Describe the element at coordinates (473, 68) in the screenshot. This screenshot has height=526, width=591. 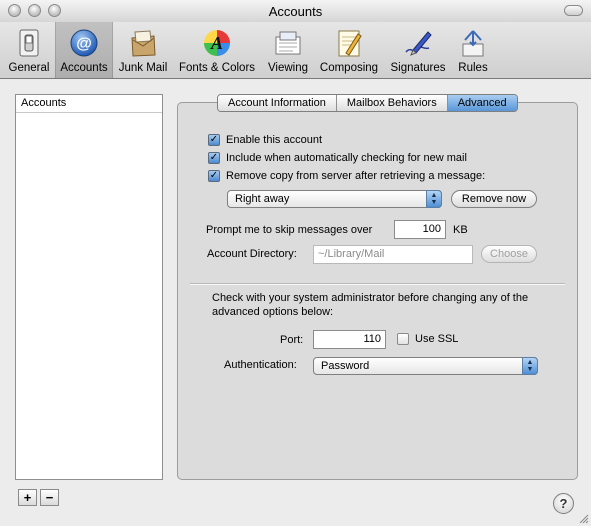
I see `toolbar-label-rules: Rules` at that location.